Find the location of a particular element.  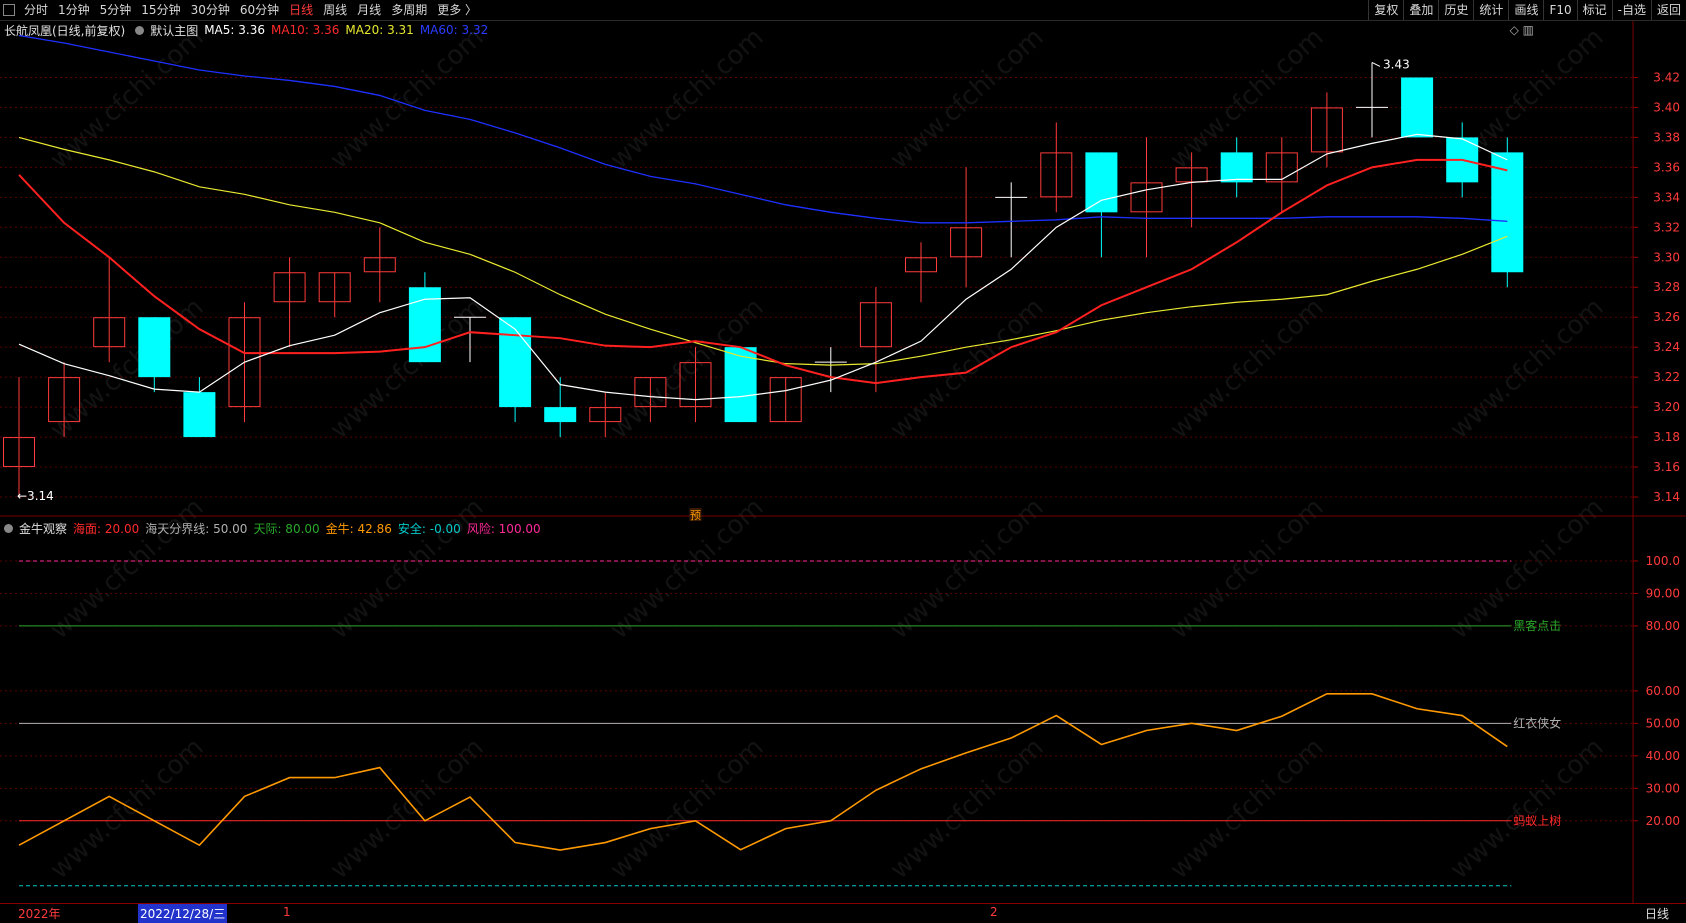

main-y-tick-label: 3.30 is located at coordinates (1666, 257).